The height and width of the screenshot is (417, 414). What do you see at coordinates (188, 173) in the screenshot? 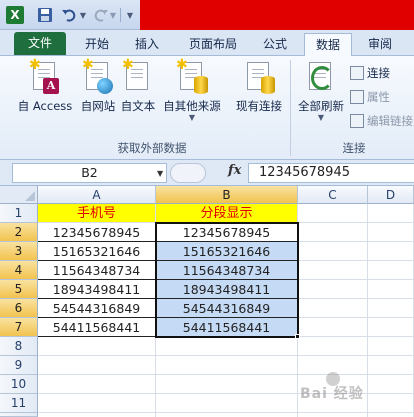
I see `formula-buttons` at bounding box center [188, 173].